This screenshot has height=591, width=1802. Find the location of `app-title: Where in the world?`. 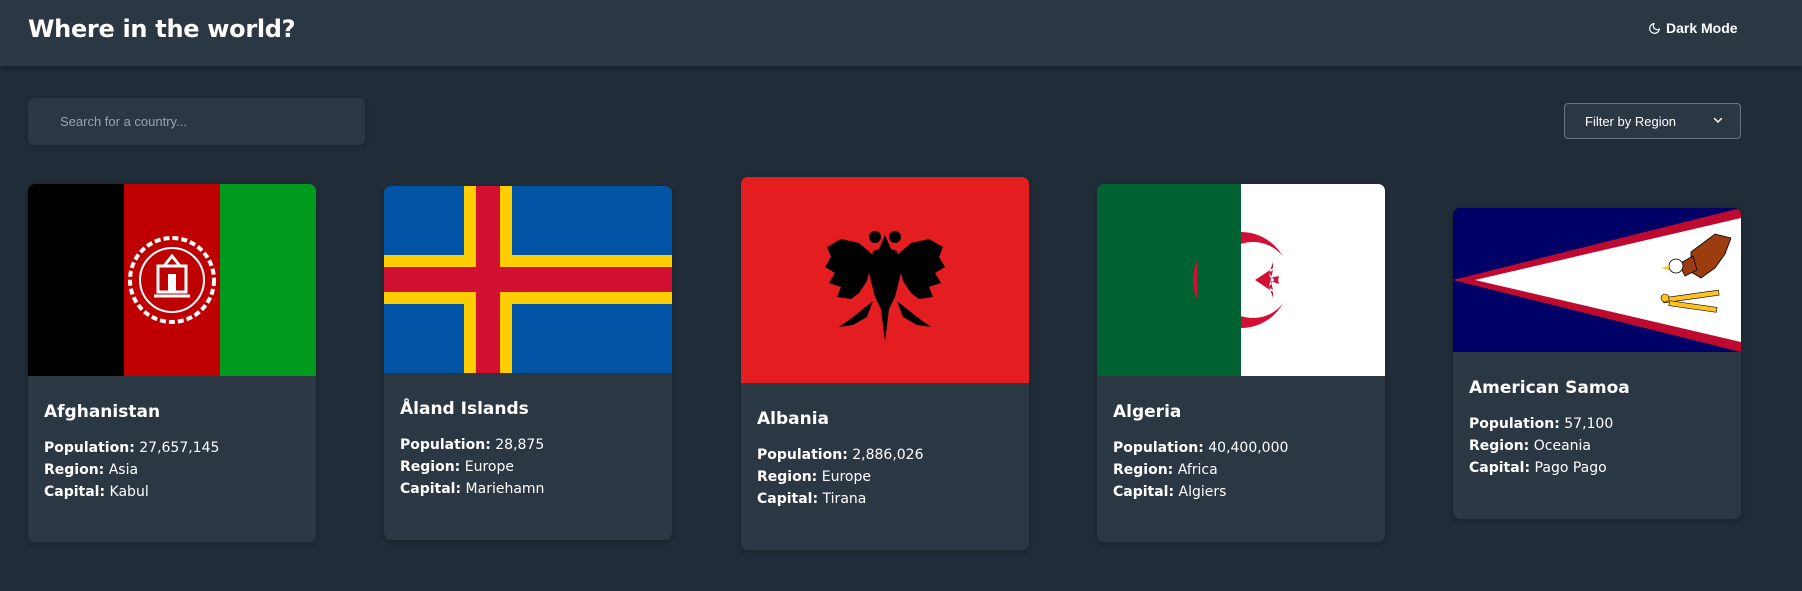

app-title: Where in the world? is located at coordinates (162, 29).